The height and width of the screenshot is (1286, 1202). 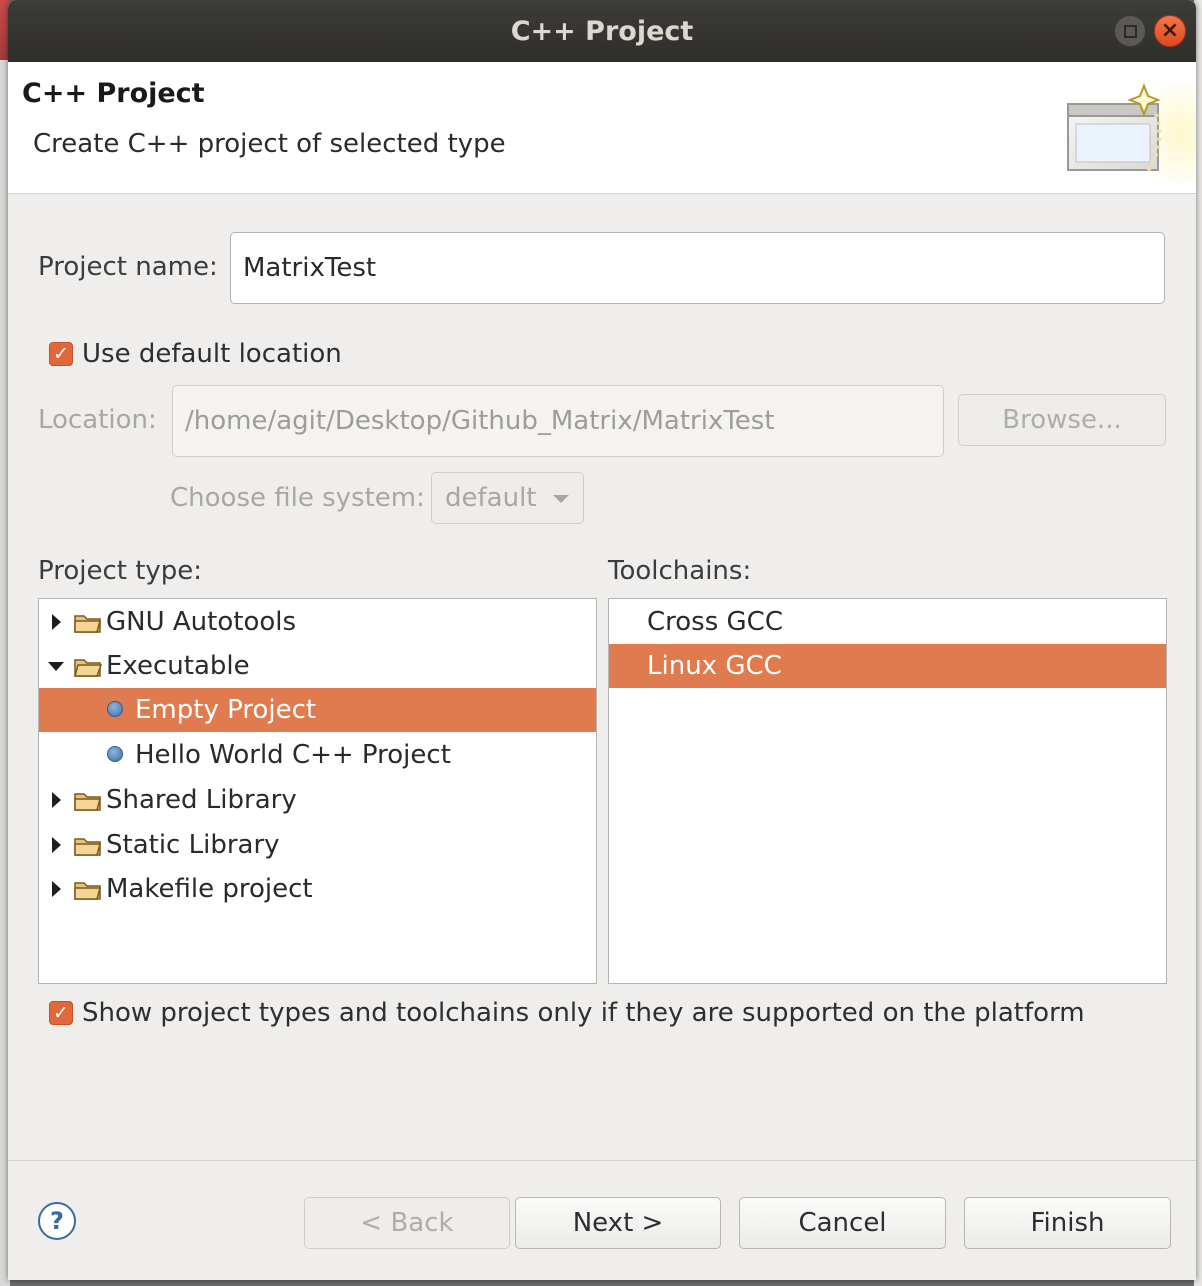 I want to click on back-button: < Back, so click(x=407, y=1223).